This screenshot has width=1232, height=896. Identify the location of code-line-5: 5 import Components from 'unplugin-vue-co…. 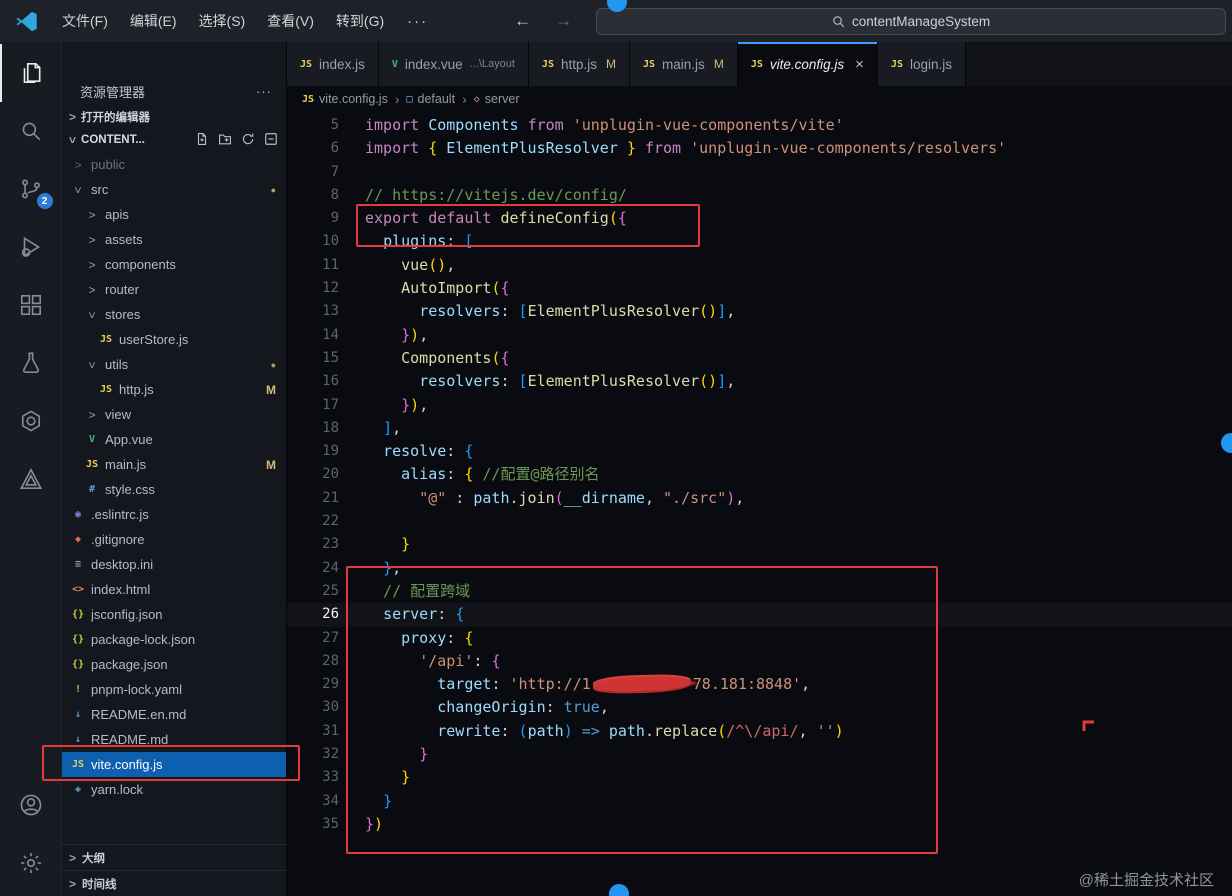
(759, 125).